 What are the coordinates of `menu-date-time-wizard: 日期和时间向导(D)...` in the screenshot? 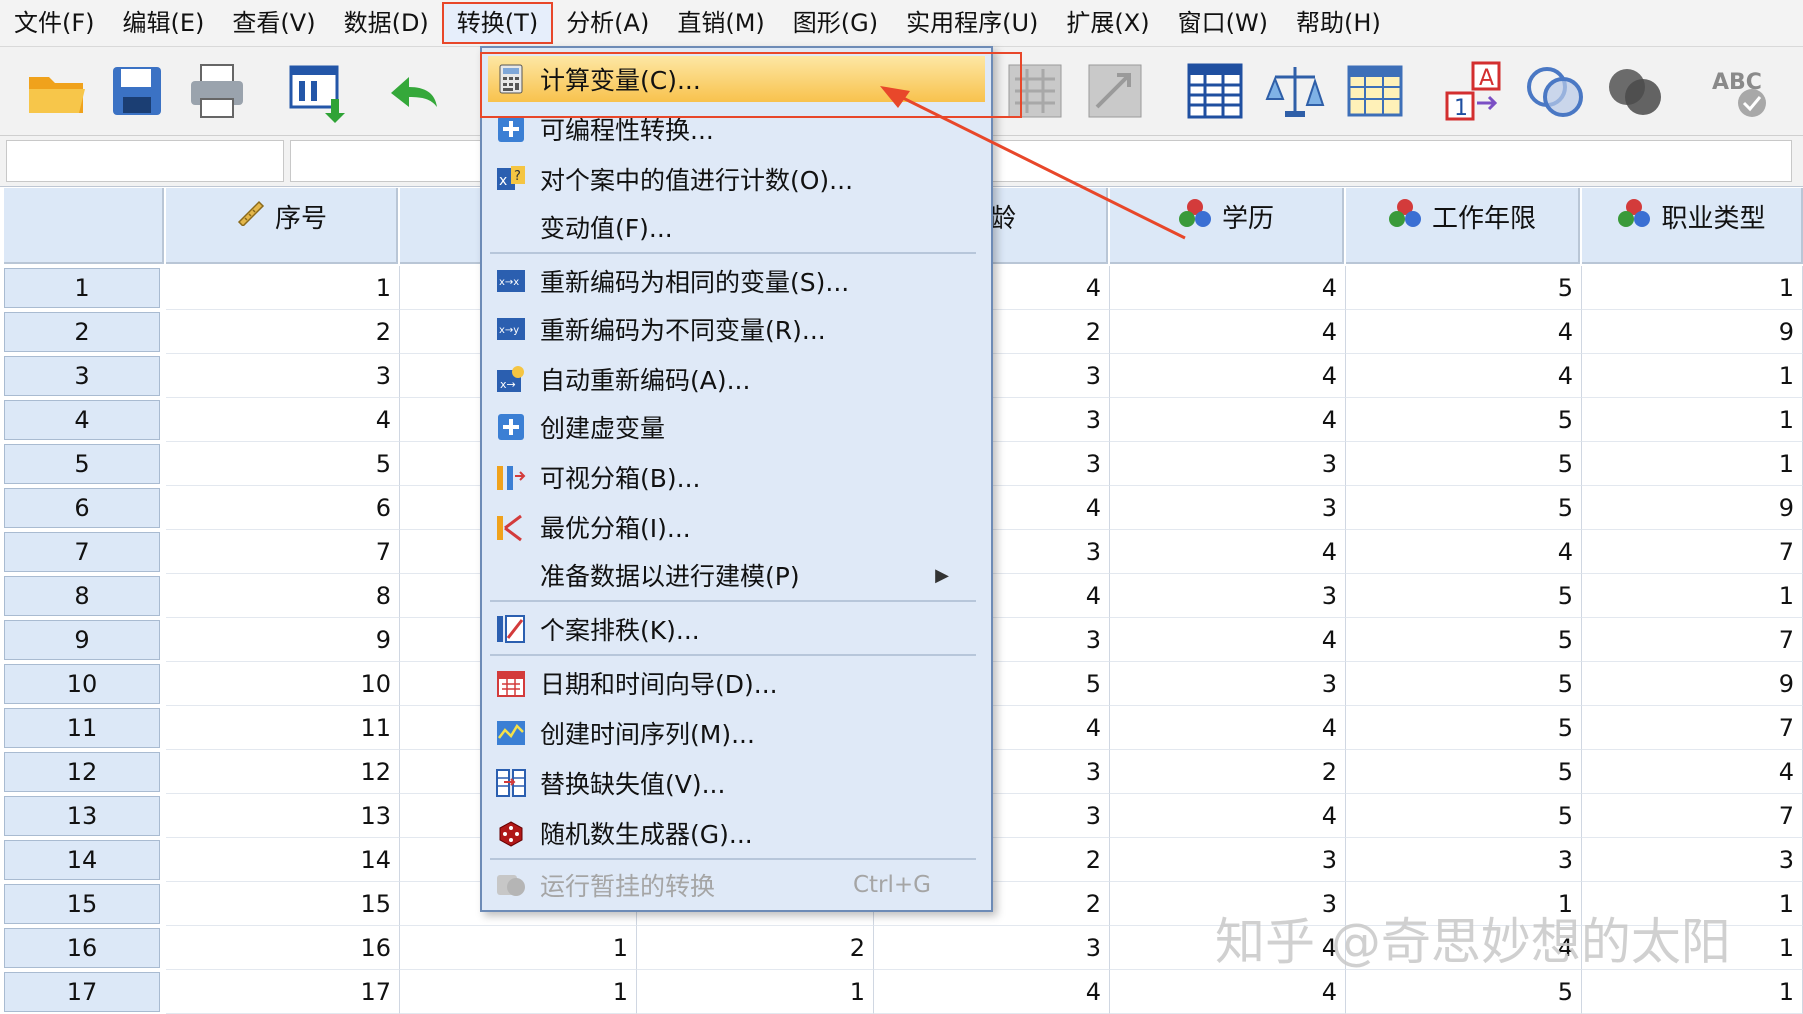 It's located at (736, 683).